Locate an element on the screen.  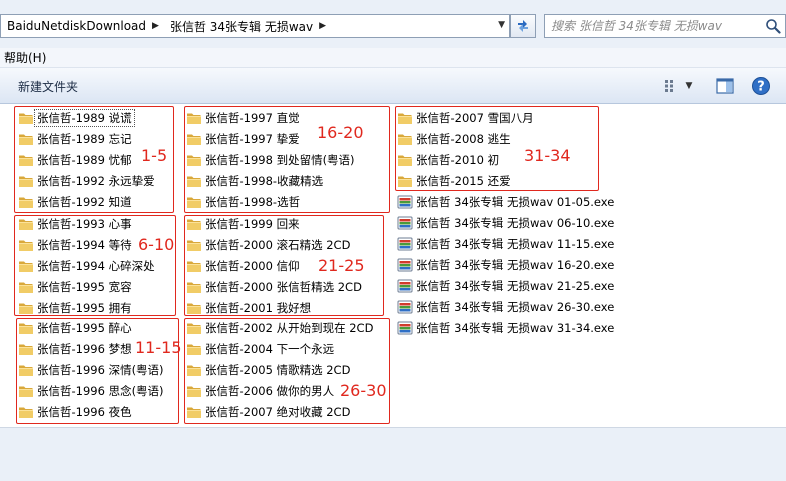
folder-item: 张信哲-1998 到处留情(粤语) is located at coordinates (270, 160).